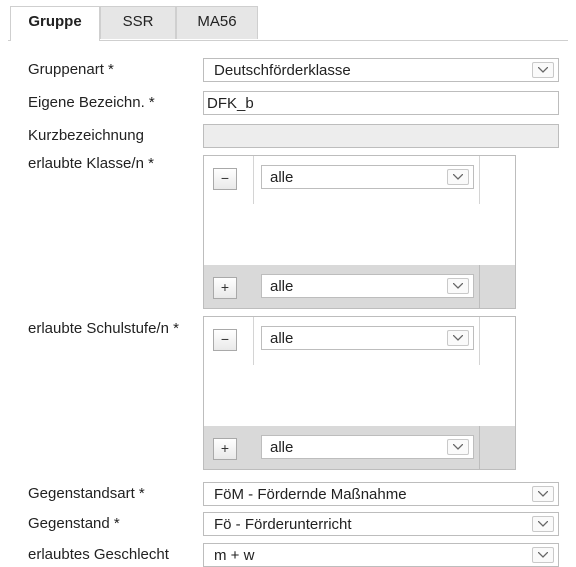 The image size is (576, 567). I want to click on erlaubte-schulstufen-list: − alle + alle, so click(359, 393).